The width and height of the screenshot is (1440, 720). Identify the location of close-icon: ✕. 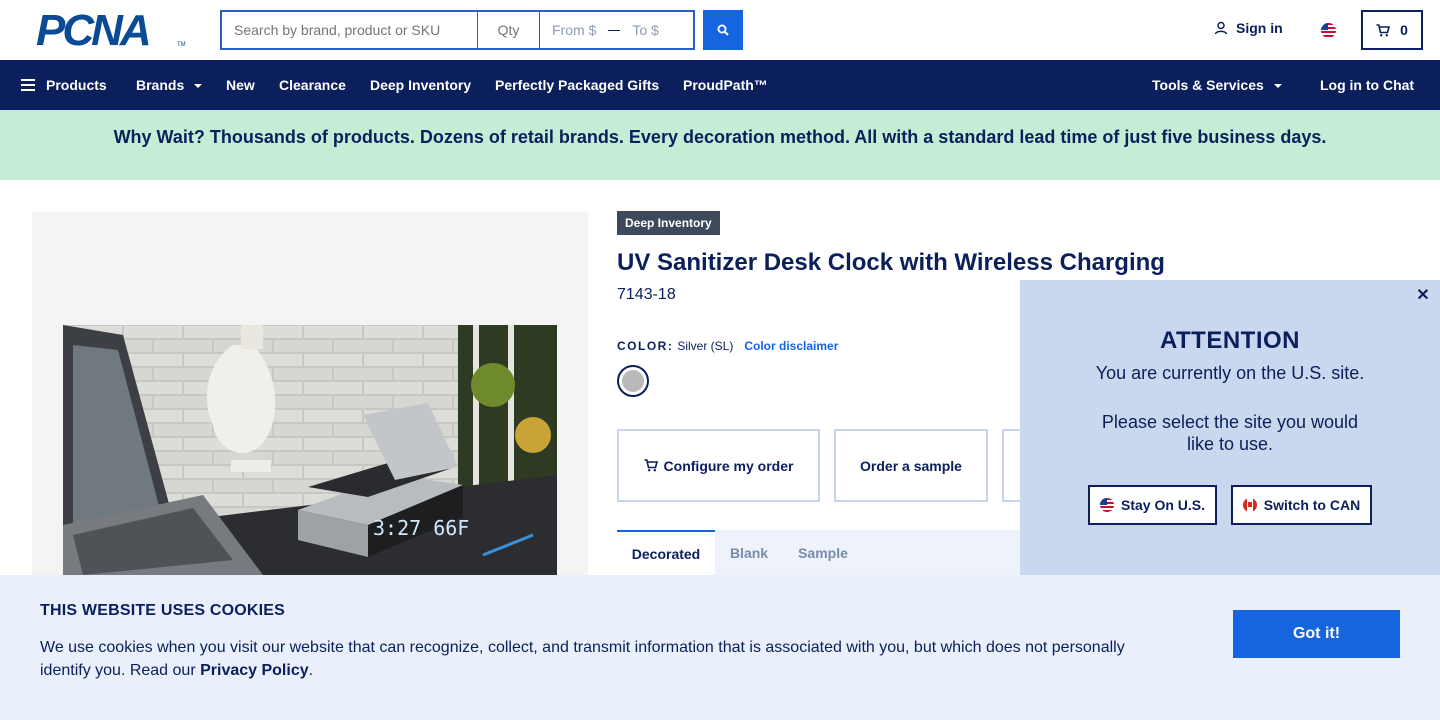
(1423, 296).